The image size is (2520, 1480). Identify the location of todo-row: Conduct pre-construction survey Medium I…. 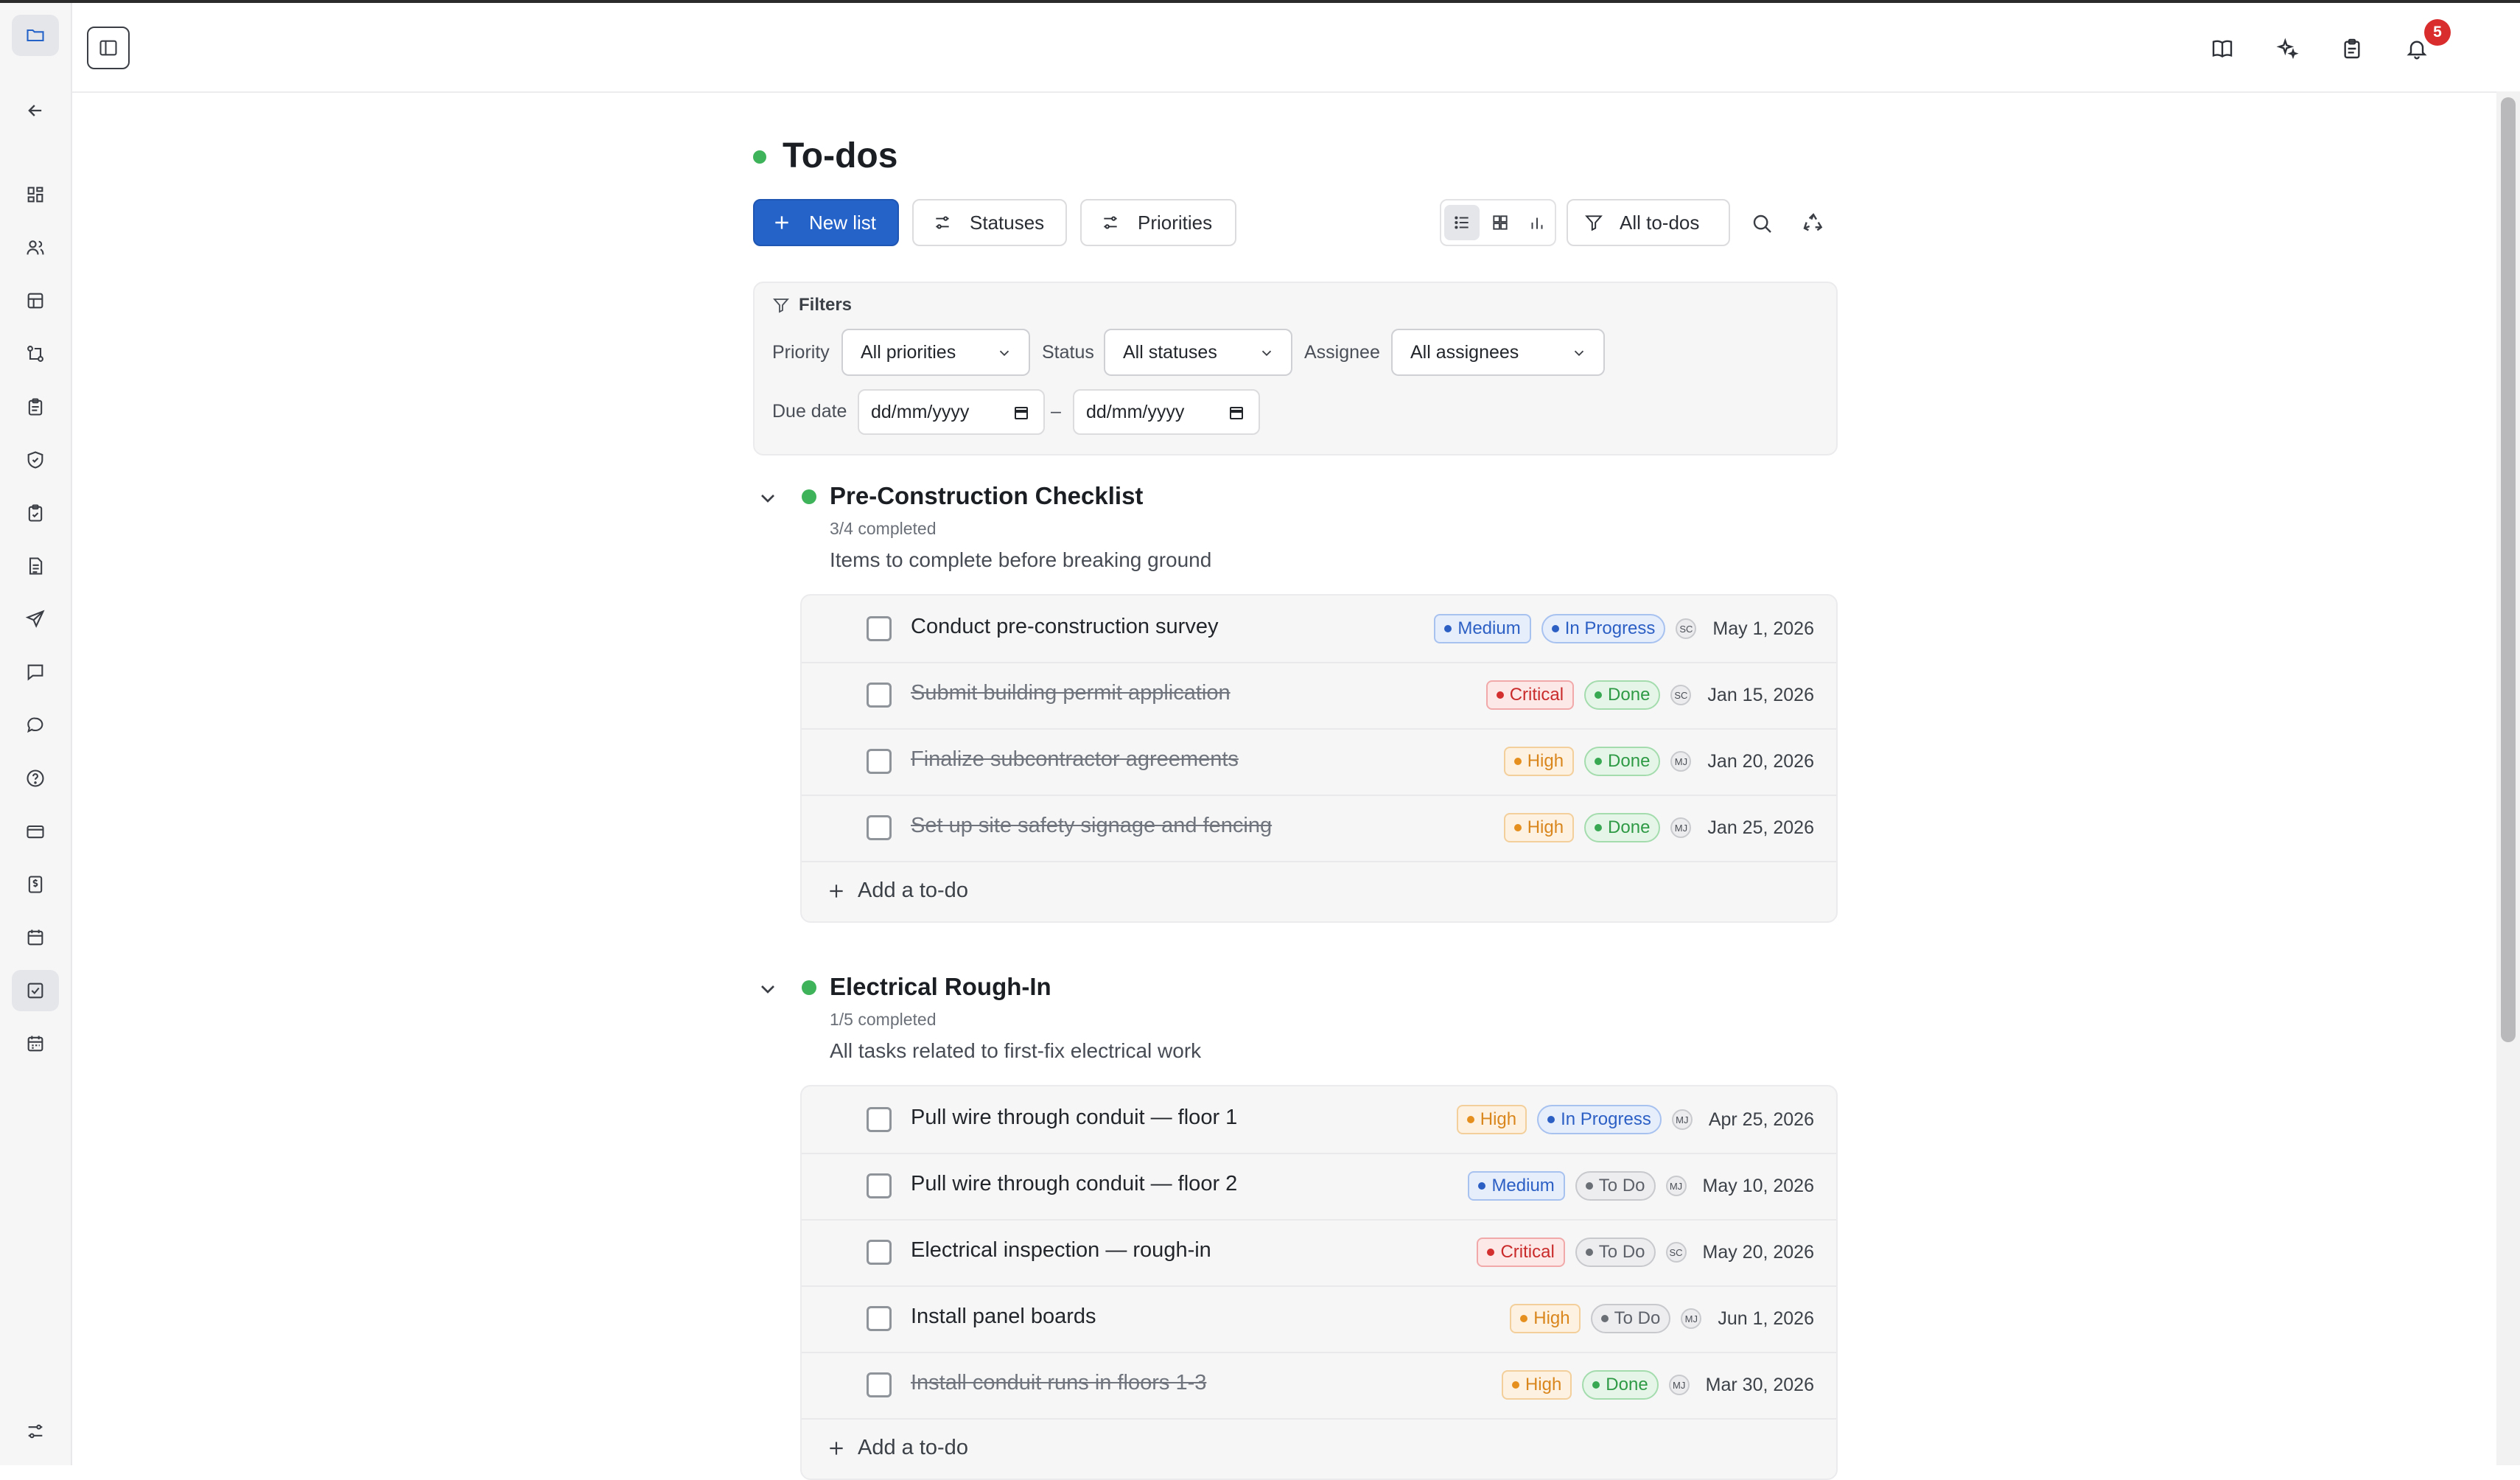
(1319, 629).